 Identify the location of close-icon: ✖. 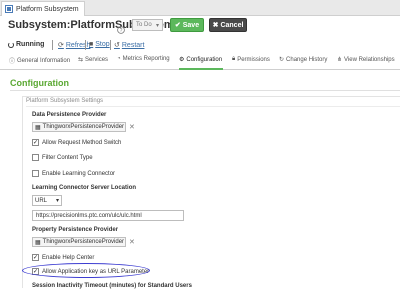
(215, 25).